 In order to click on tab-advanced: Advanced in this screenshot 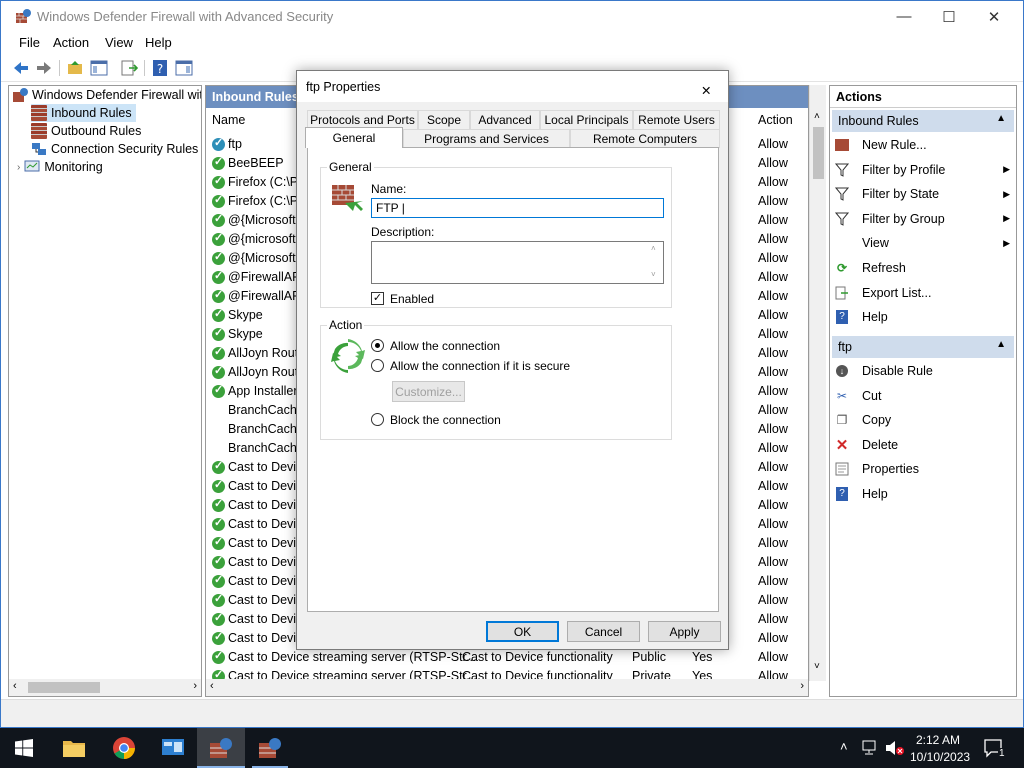, I will do `click(505, 119)`.